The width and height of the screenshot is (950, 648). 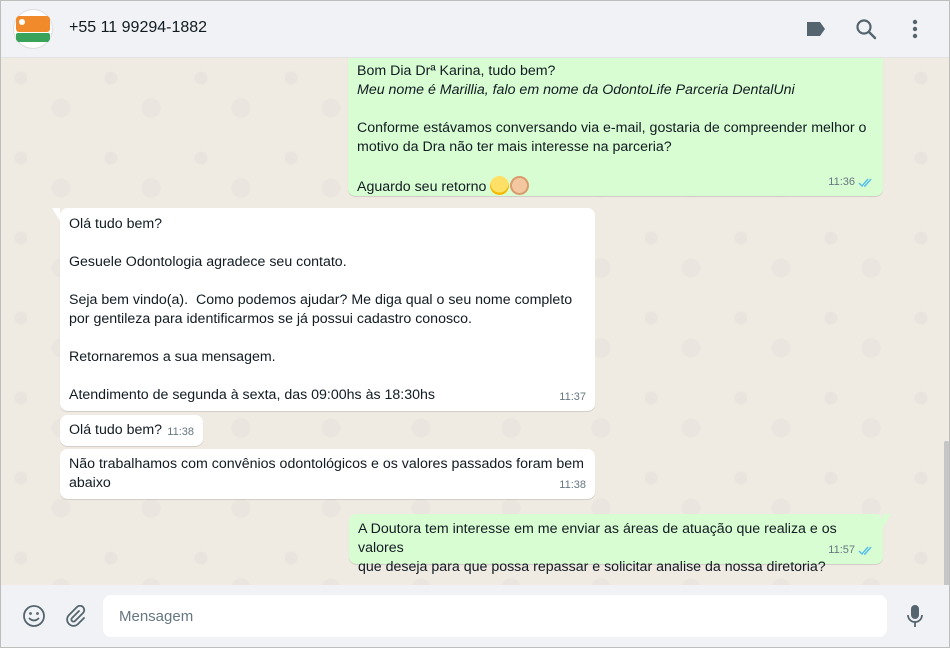 I want to click on emoji-icon, so click(x=34, y=616).